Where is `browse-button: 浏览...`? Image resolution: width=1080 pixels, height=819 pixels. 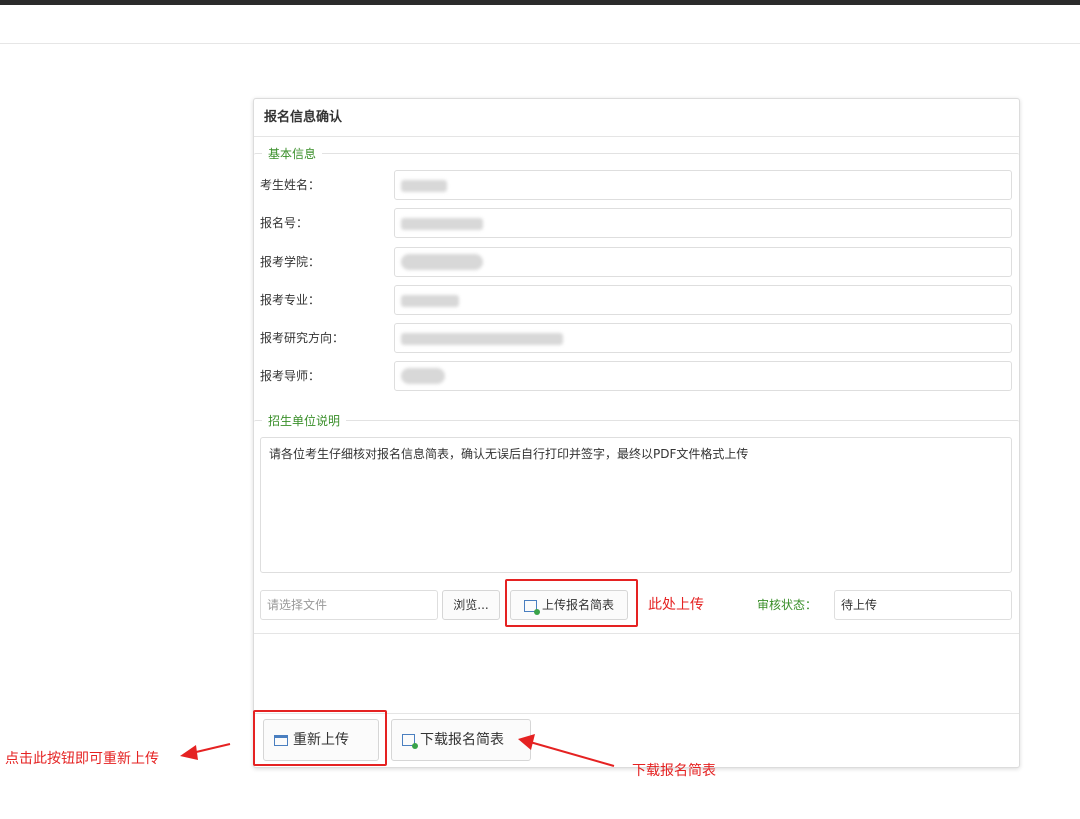
browse-button: 浏览... is located at coordinates (471, 605).